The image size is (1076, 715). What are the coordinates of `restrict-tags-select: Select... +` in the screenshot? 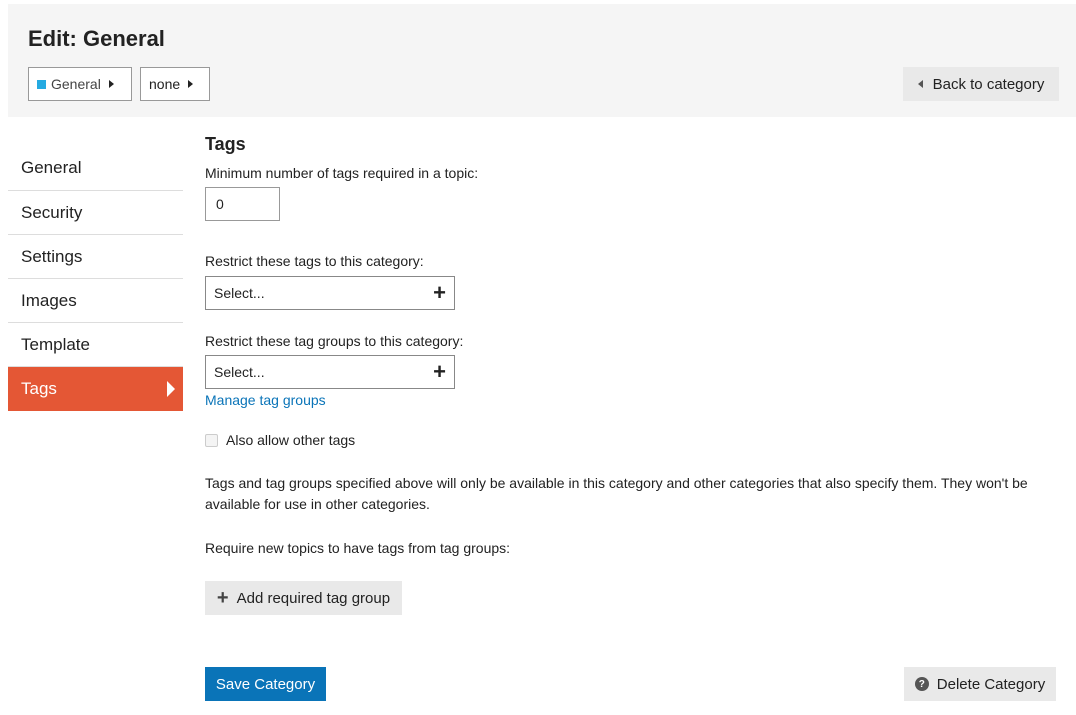 It's located at (330, 293).